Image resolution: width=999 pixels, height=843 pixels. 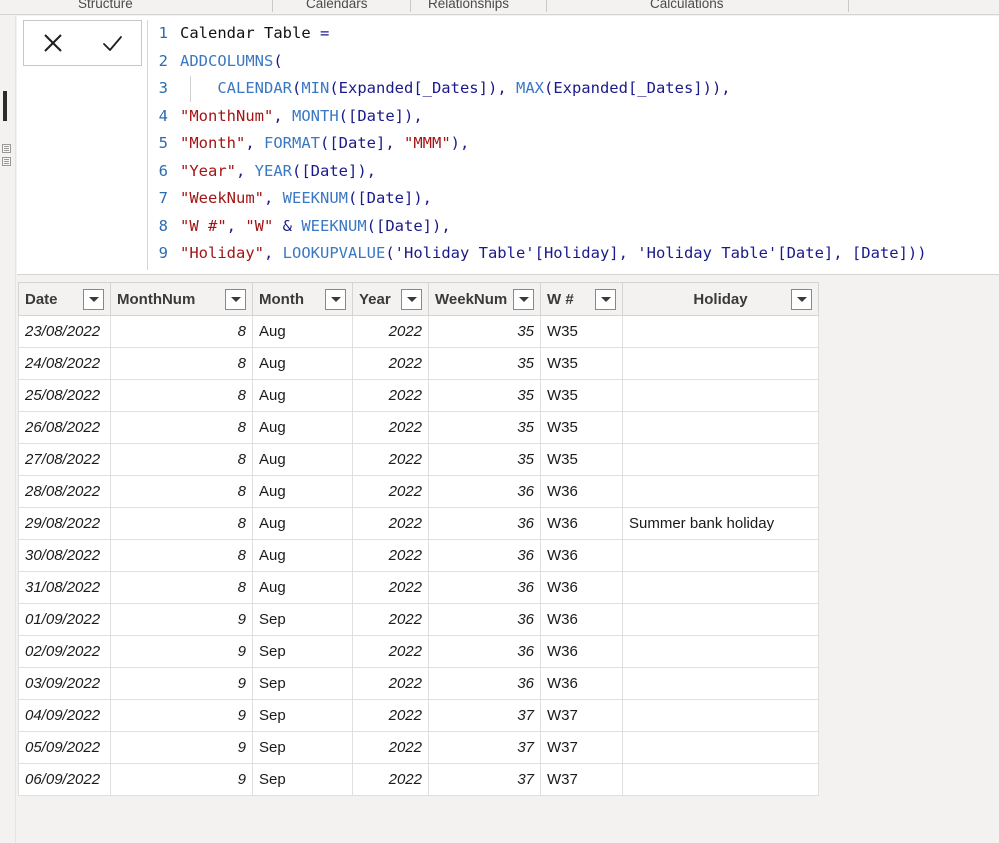 What do you see at coordinates (181, 299) in the screenshot?
I see `column-header-mnum: MonthNum` at bounding box center [181, 299].